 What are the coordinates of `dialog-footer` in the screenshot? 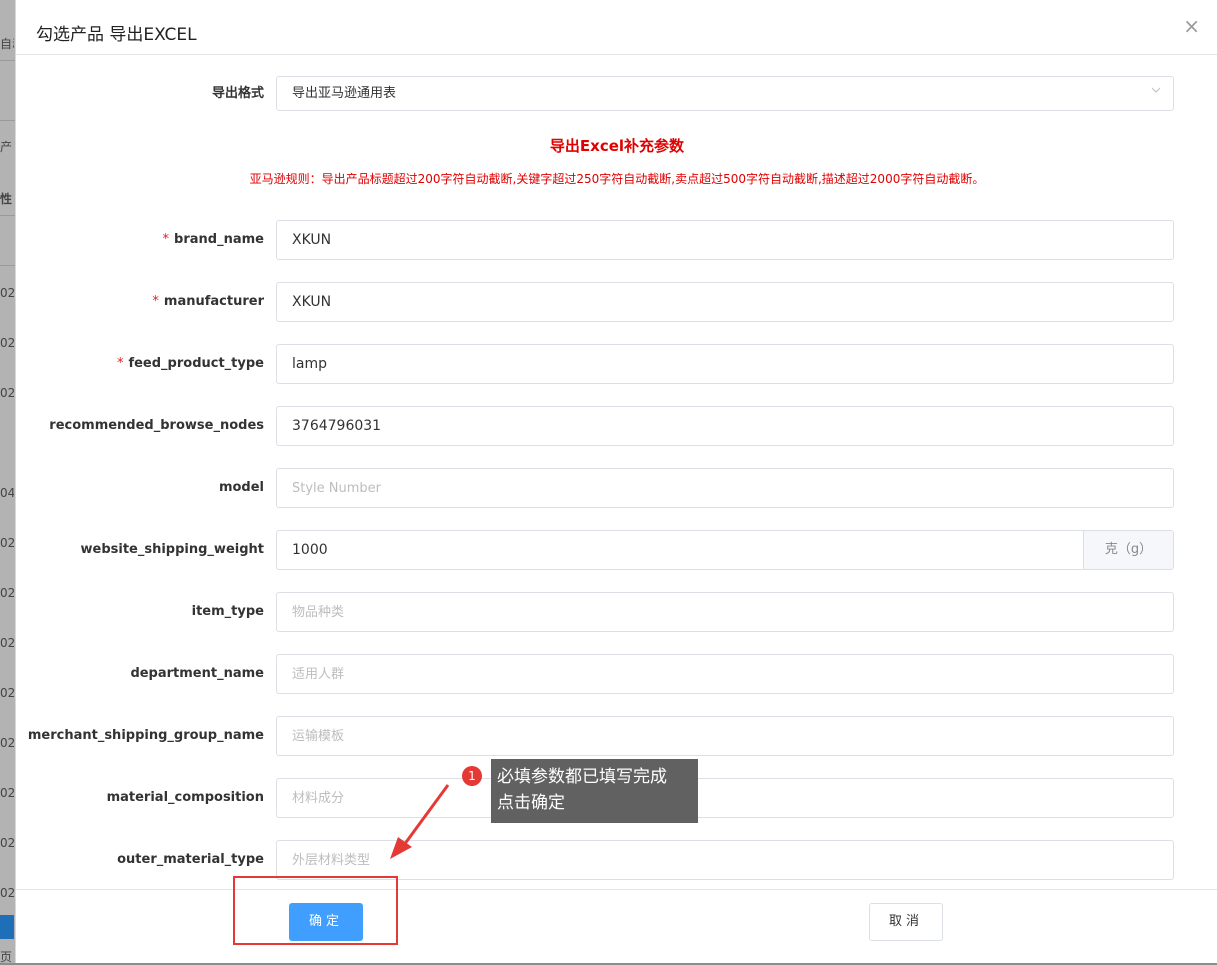 It's located at (616, 926).